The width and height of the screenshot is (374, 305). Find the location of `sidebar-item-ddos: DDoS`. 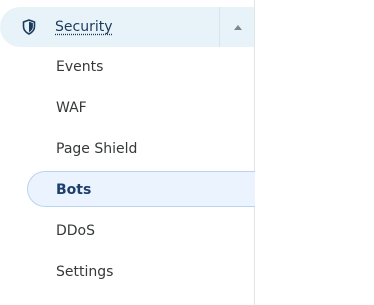

sidebar-item-ddos: DDoS is located at coordinates (75, 231).